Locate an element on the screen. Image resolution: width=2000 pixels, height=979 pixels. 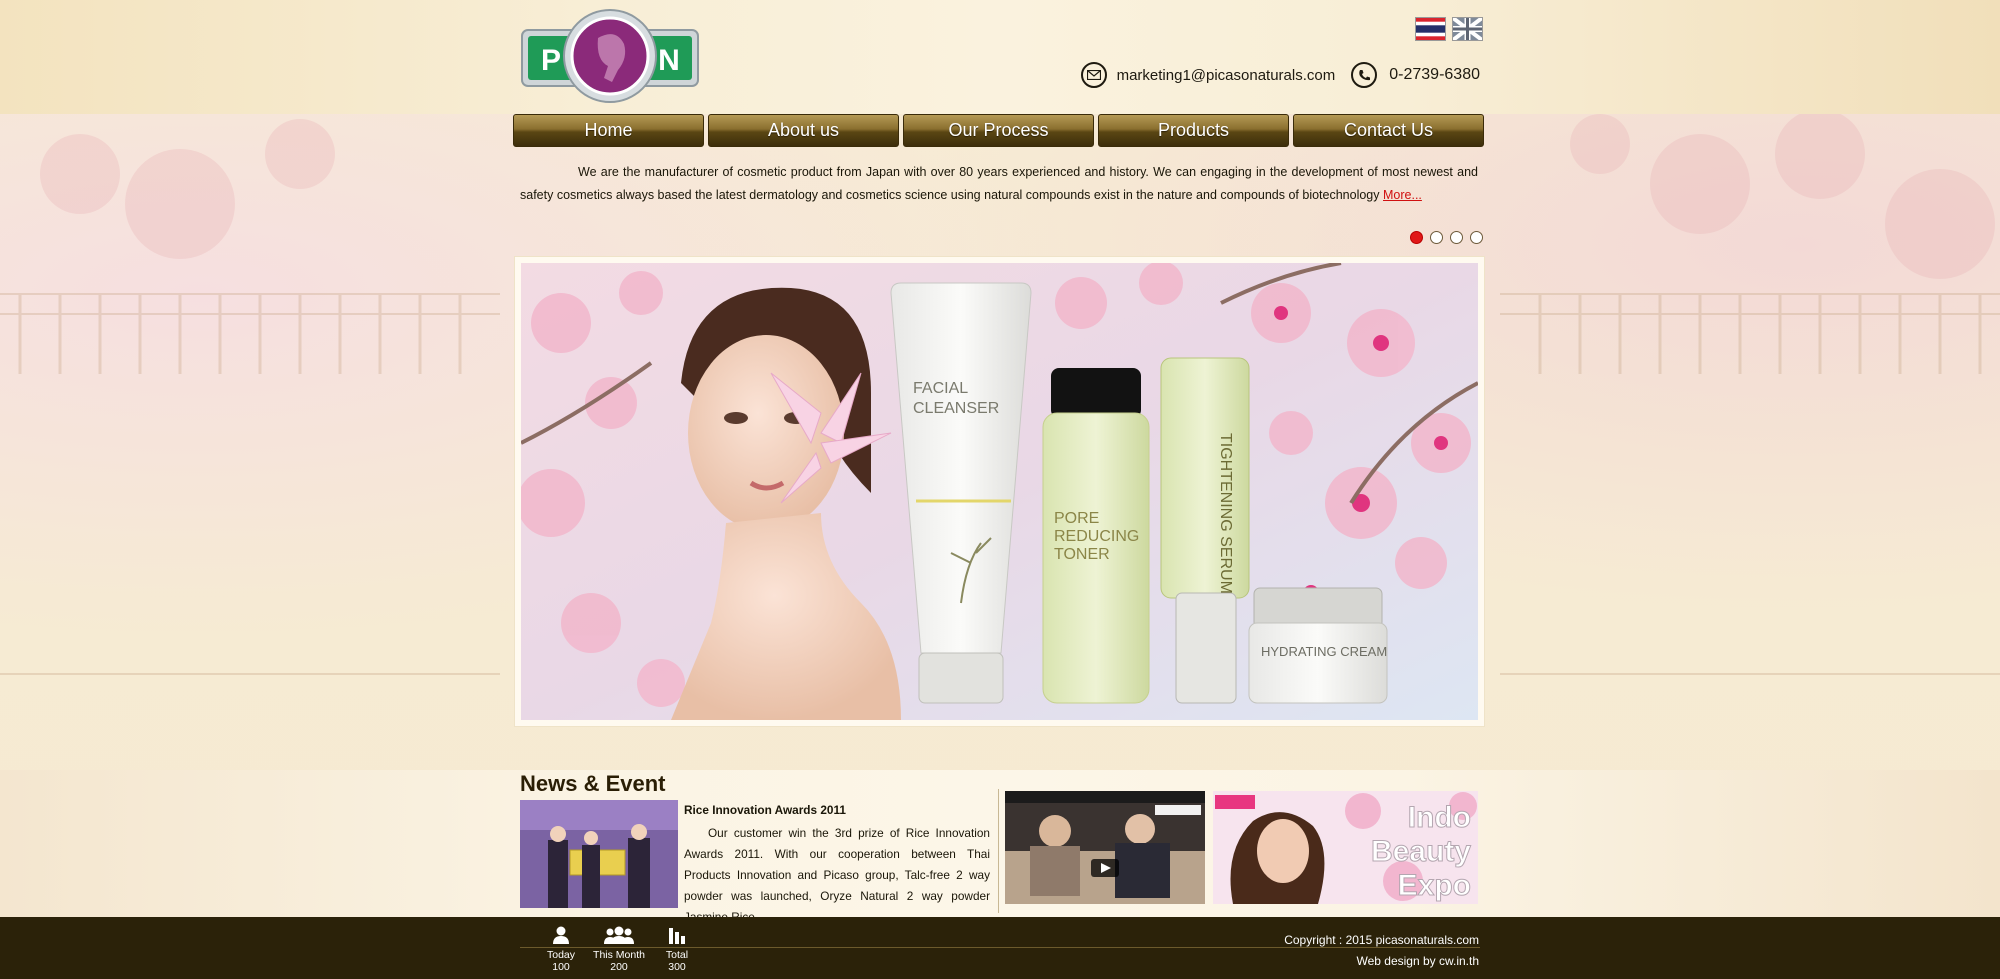
picaso-logo: P N is located at coordinates (610, 56).